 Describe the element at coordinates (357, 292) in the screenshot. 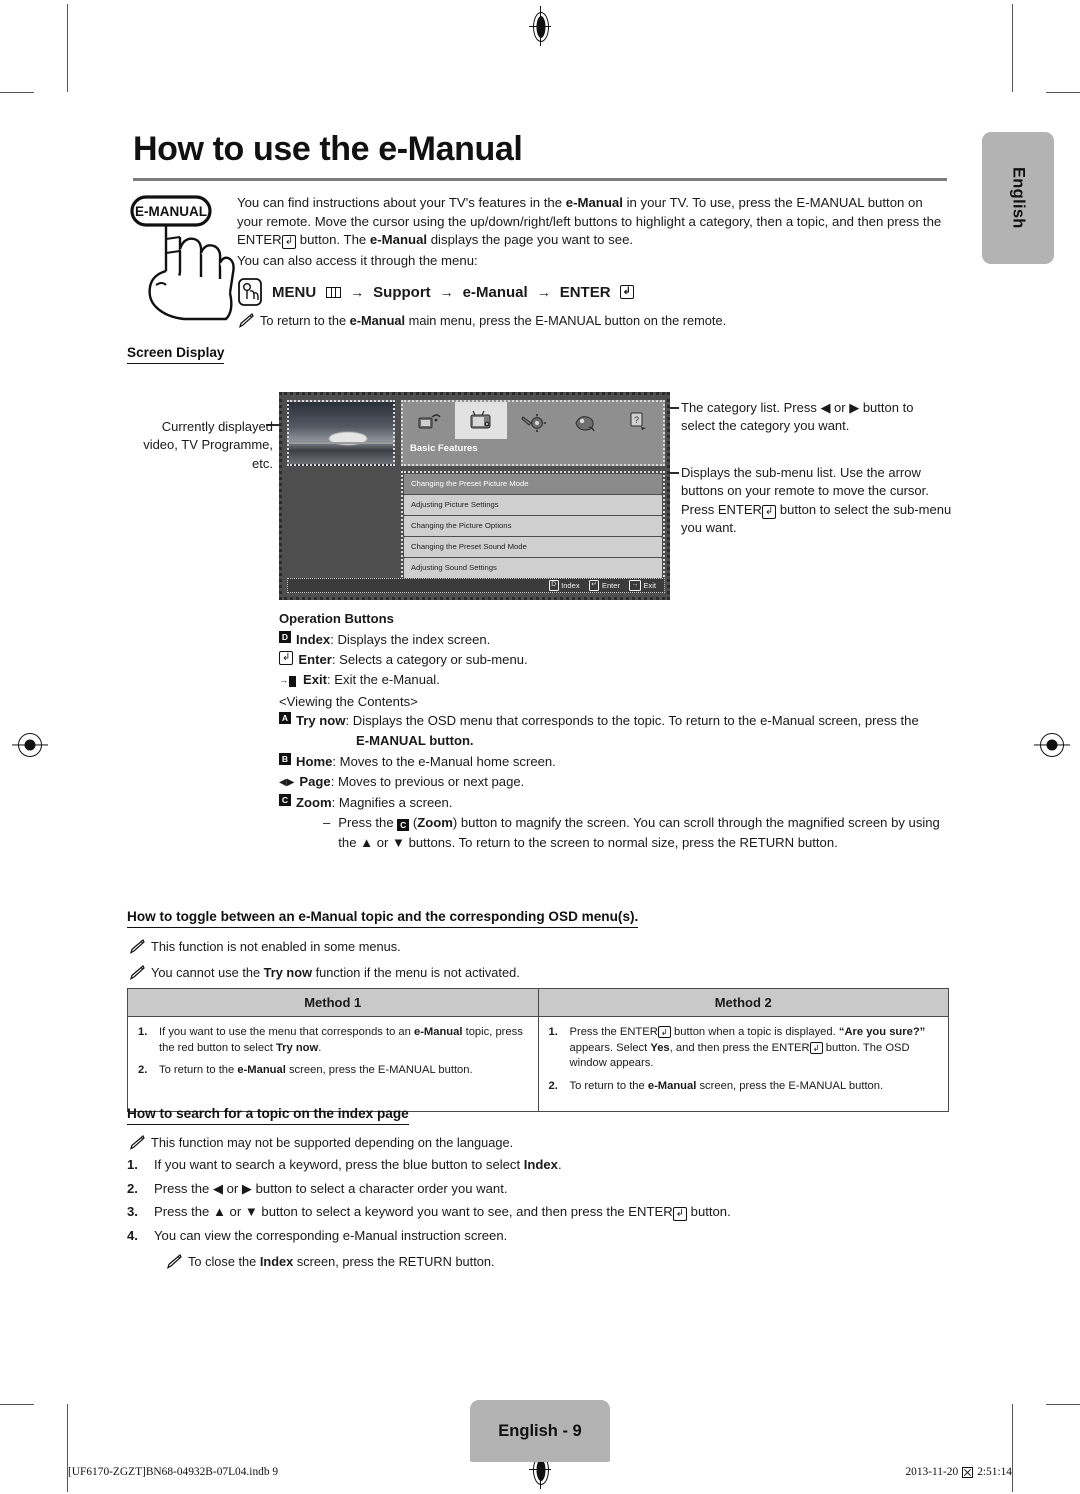

I see `path-arrow-1: →` at that location.